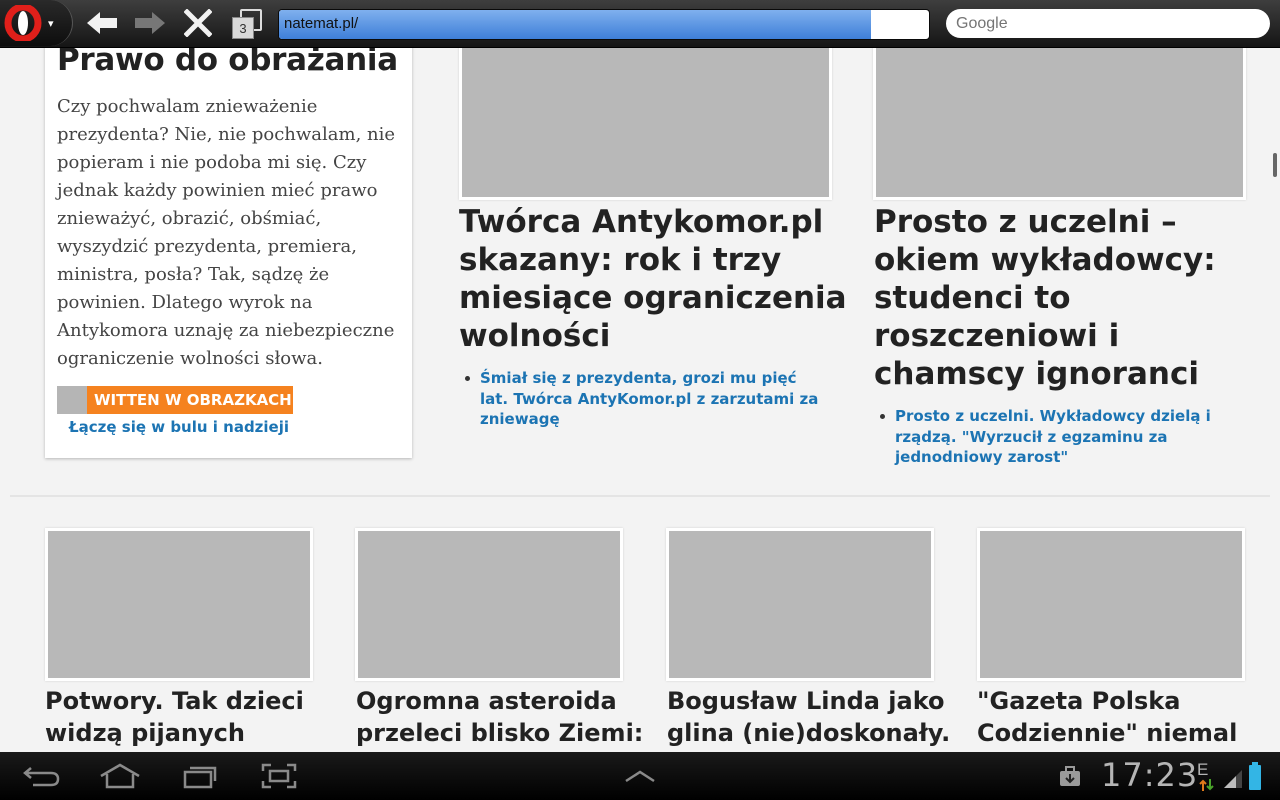 Image resolution: width=1280 pixels, height=800 pixels. I want to click on page-load-progress, so click(575, 24).